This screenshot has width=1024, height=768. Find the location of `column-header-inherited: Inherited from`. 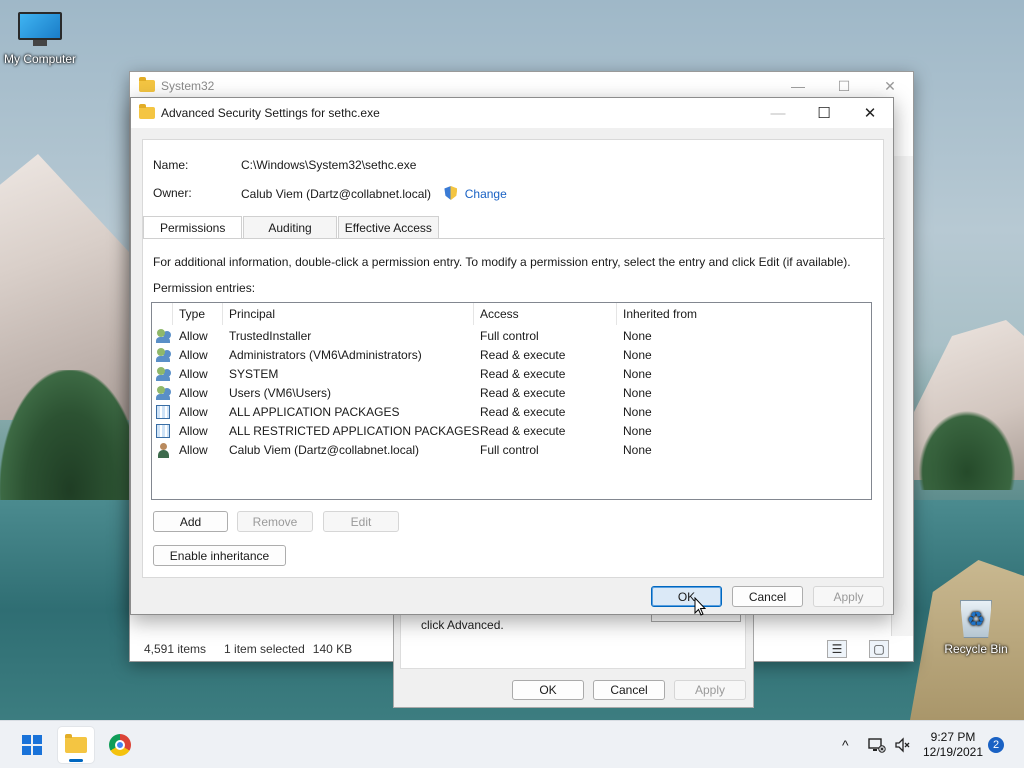

column-header-inherited: Inherited from is located at coordinates (656, 314).